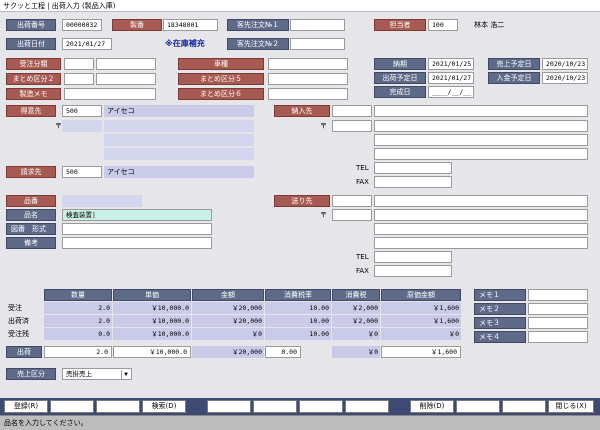  I want to click on memo3-field, so click(558, 323).